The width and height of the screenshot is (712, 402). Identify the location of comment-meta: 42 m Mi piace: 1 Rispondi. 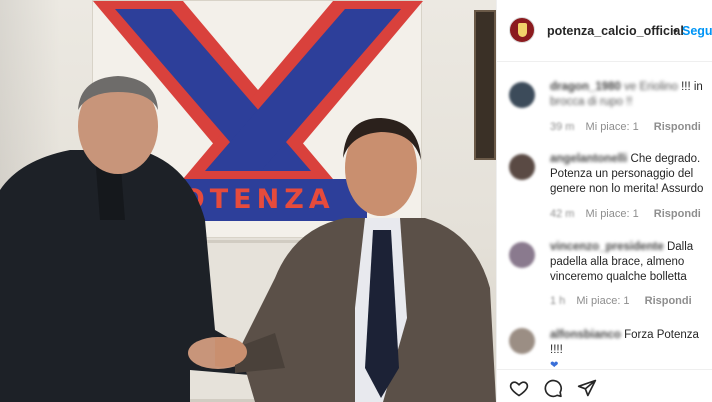
(631, 214).